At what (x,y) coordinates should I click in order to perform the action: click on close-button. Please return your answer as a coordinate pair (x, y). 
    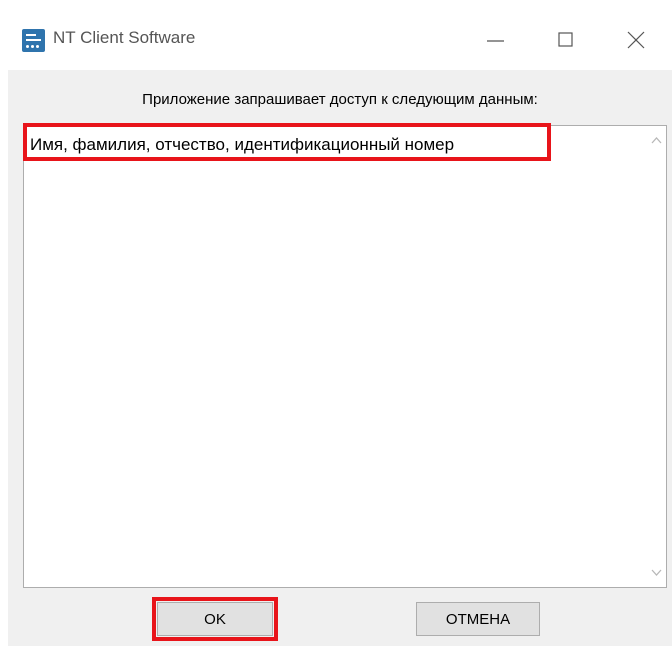
    Looking at the image, I should click on (636, 40).